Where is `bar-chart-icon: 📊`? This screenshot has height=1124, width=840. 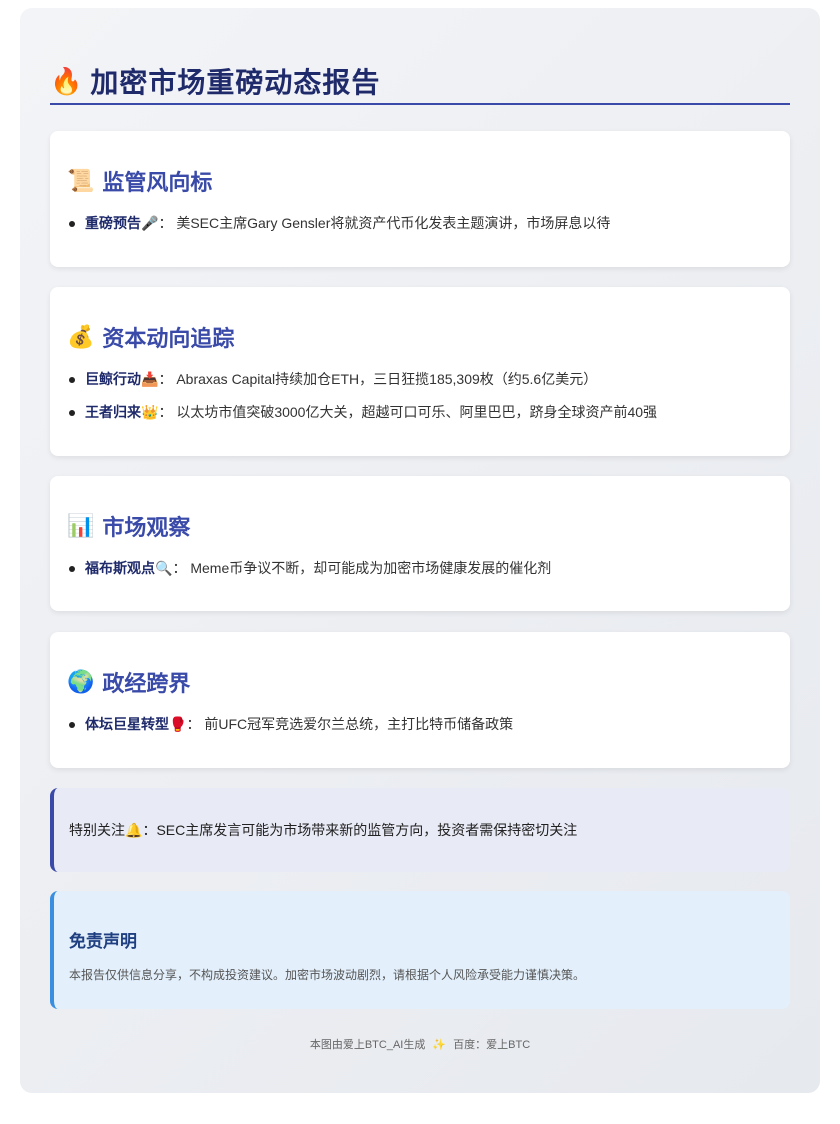 bar-chart-icon: 📊 is located at coordinates (81, 525).